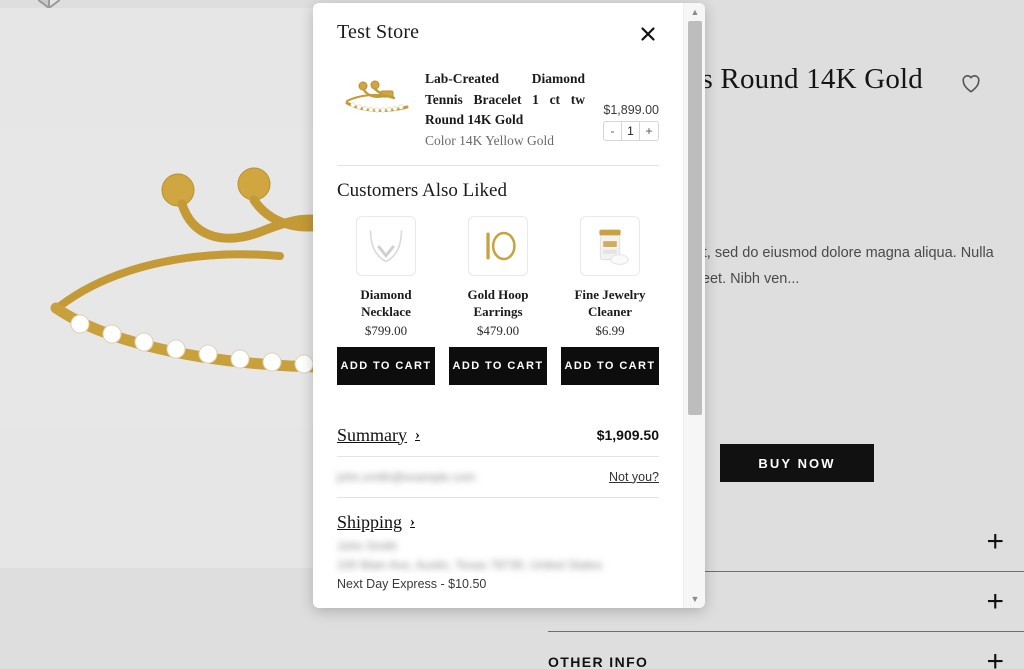 This screenshot has width=1024, height=669. I want to click on recommendation-card: Fine Jewelry Cleaner $6.99 ADD TO CART, so click(610, 300).